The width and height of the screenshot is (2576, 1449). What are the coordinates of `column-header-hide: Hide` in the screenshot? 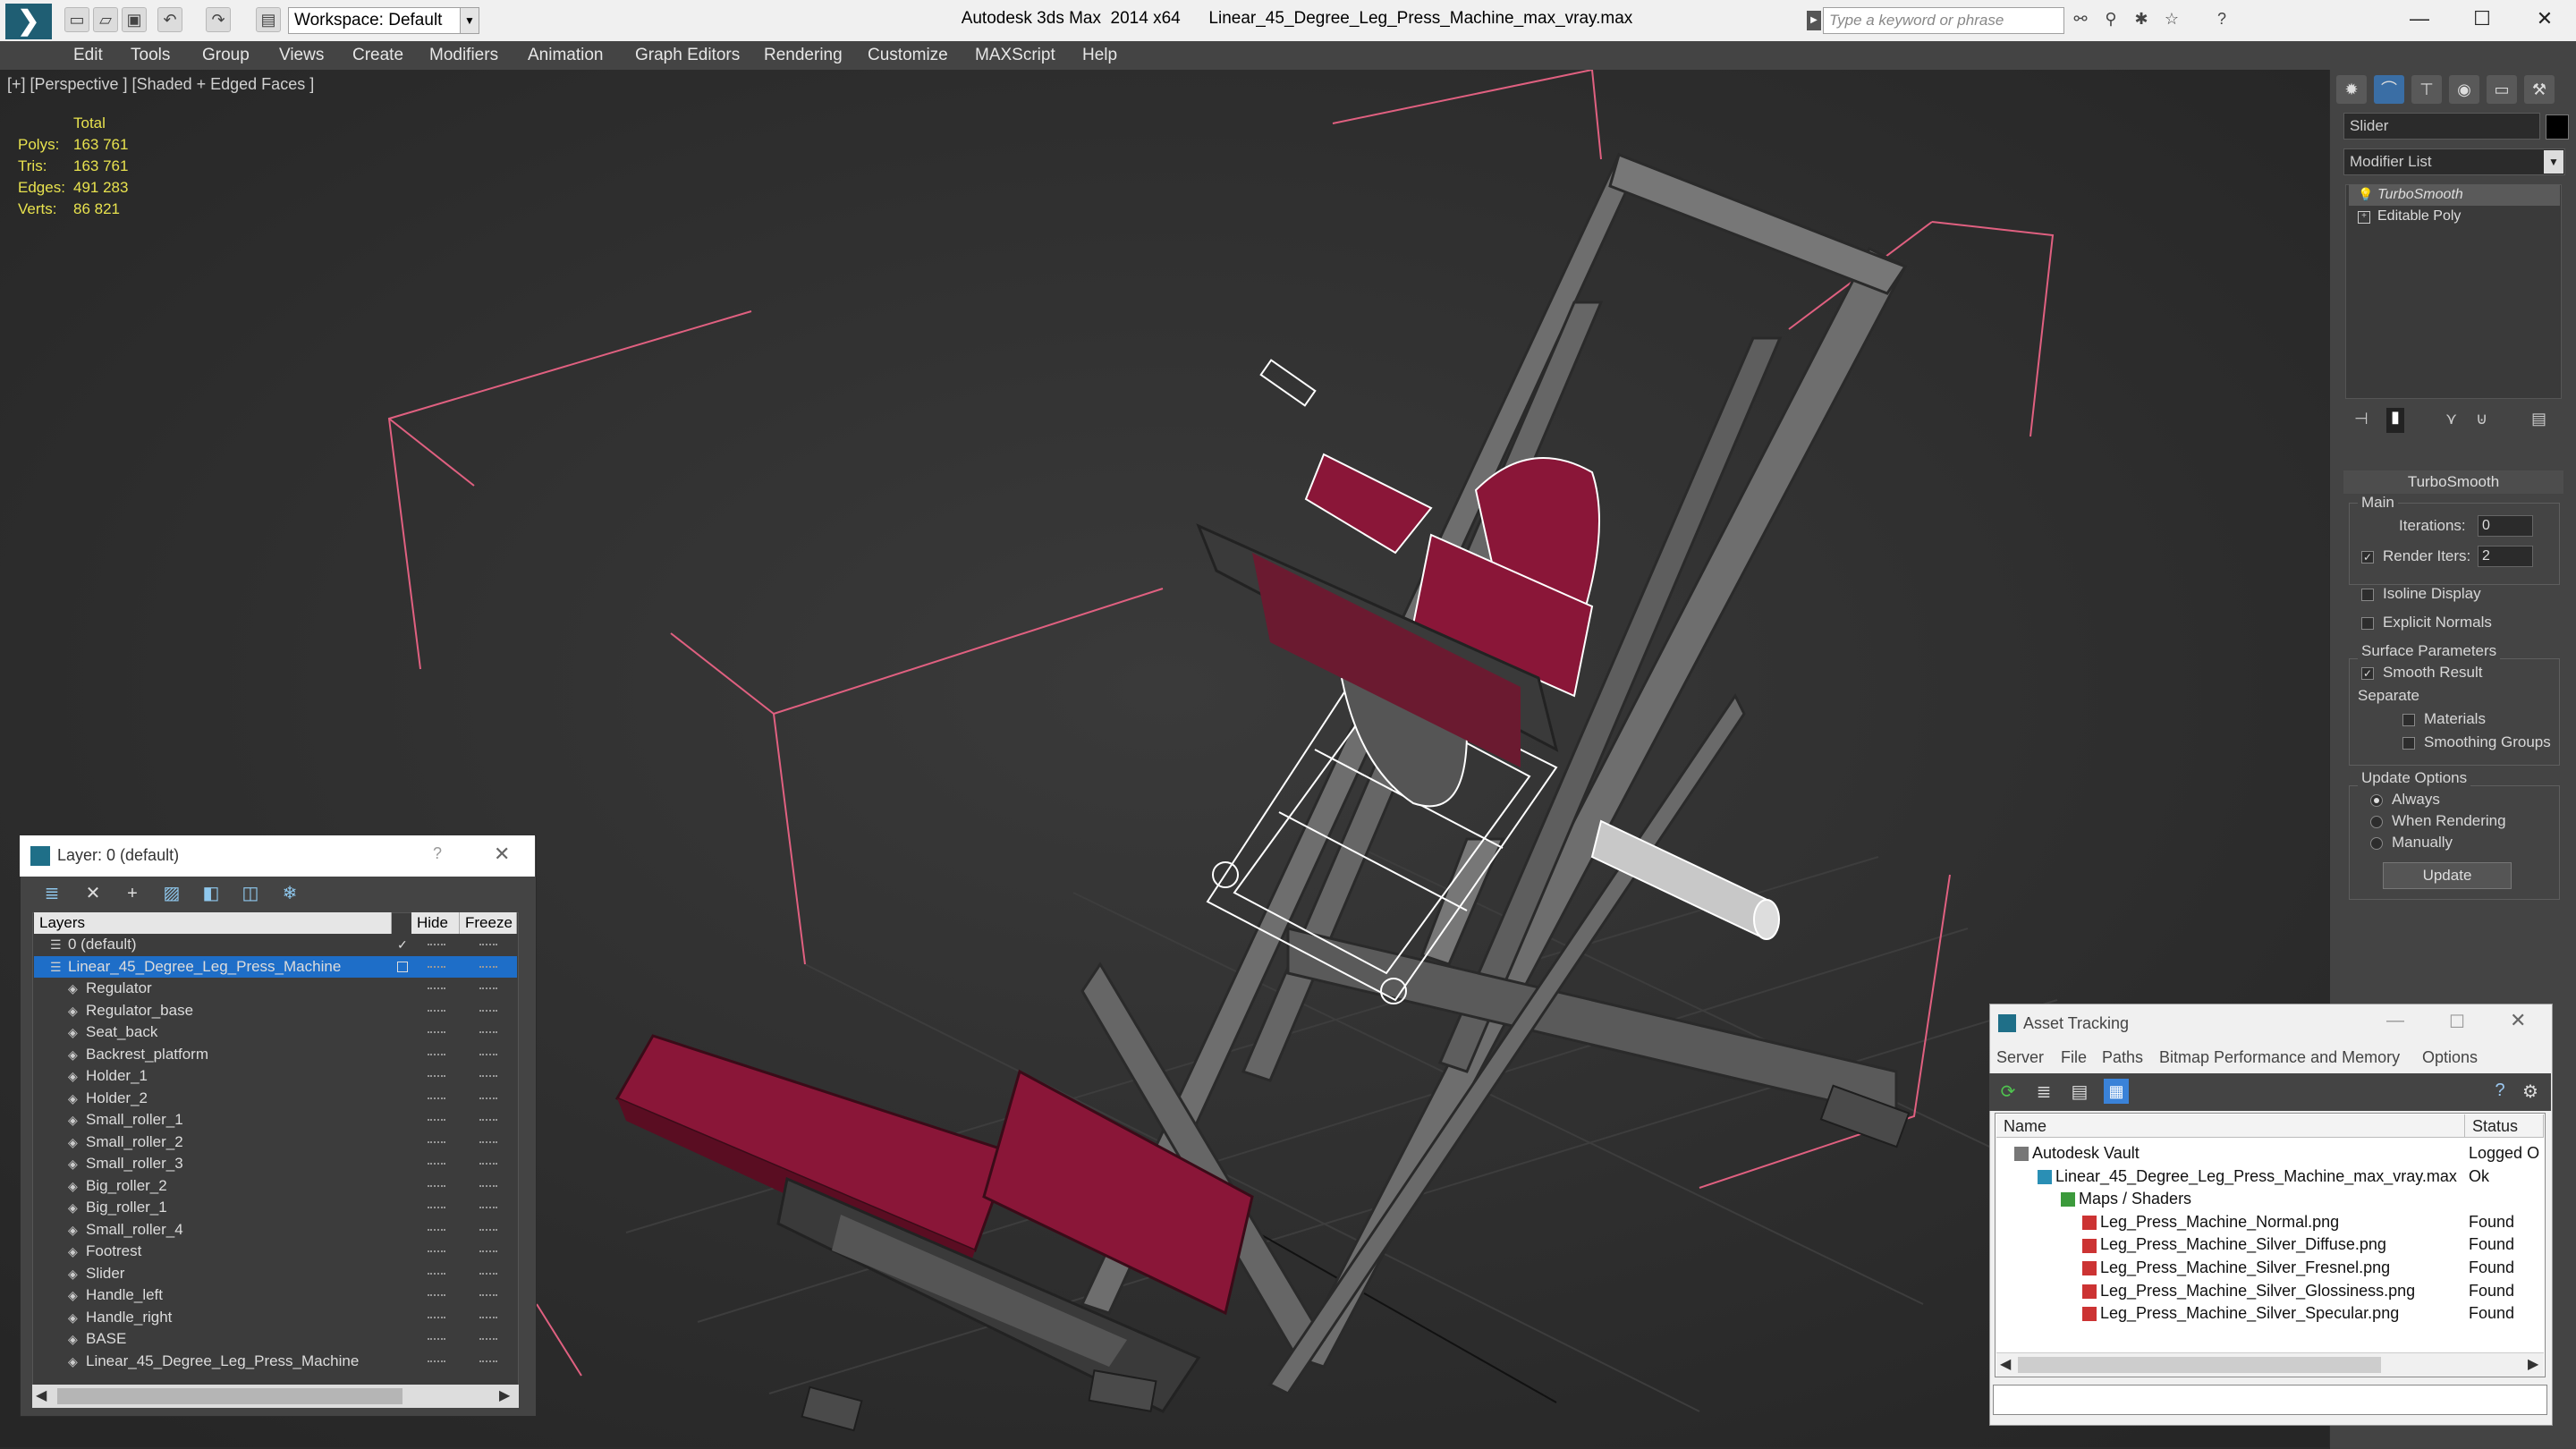 It's located at (435, 923).